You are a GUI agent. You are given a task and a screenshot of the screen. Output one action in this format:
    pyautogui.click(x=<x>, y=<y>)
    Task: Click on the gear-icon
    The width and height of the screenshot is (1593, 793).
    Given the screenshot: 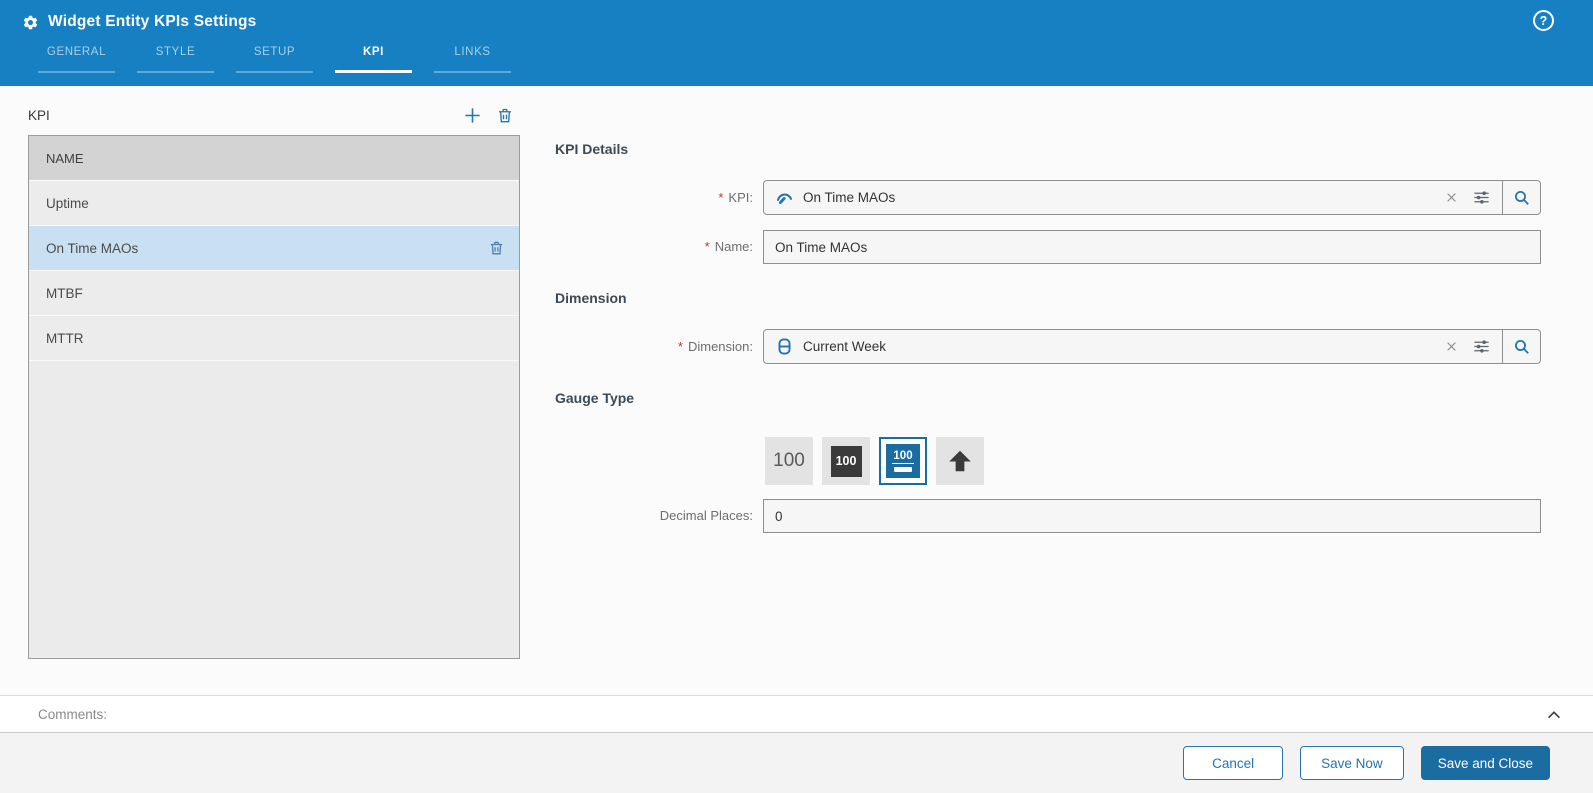 What is the action you would take?
    pyautogui.click(x=30, y=22)
    